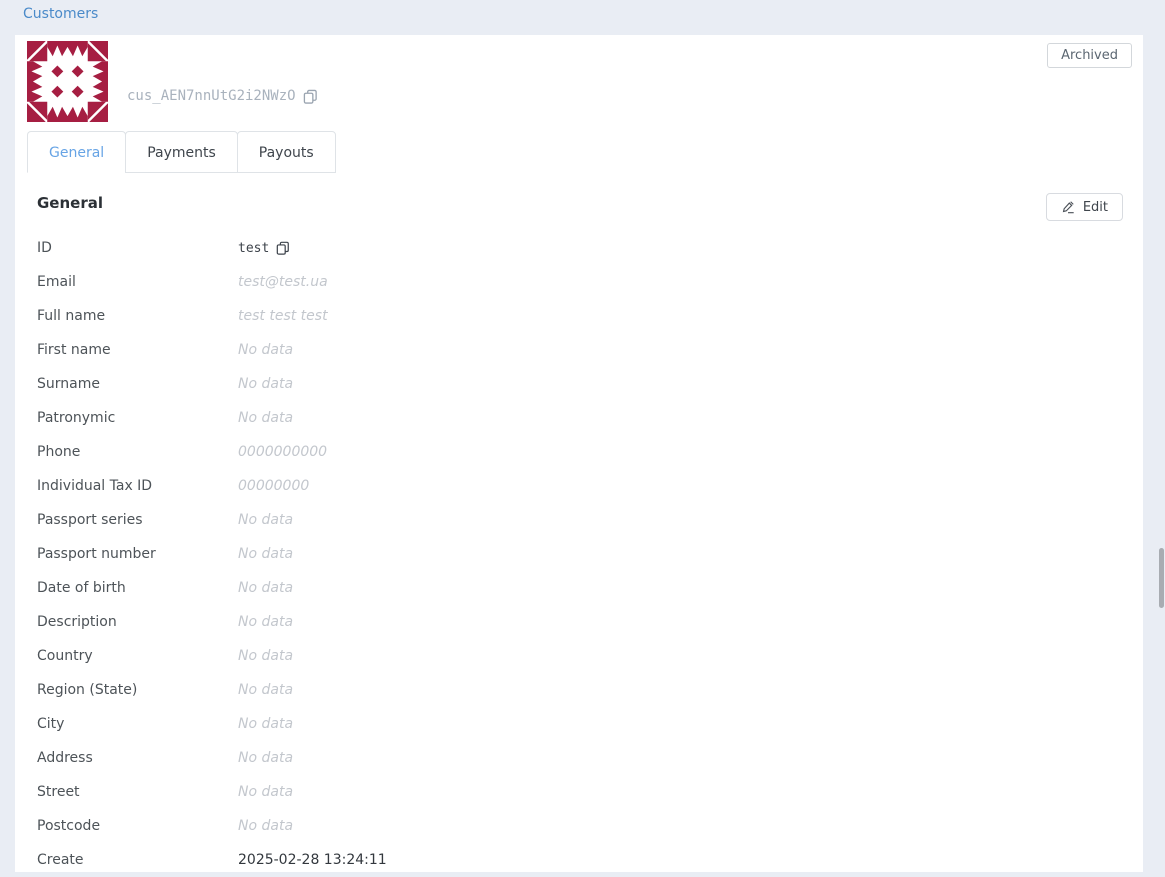  Describe the element at coordinates (81, 588) in the screenshot. I see `field-label: Date of birth` at that location.